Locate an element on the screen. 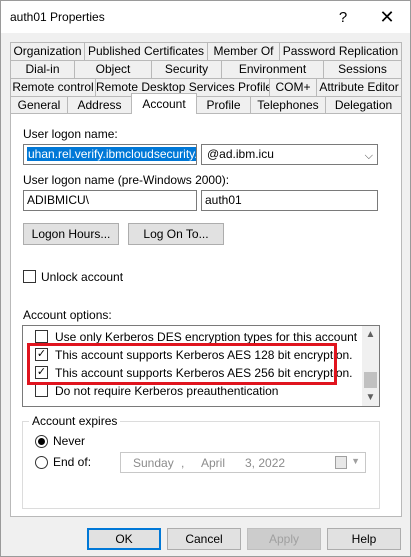  tab-security: Security is located at coordinates (186, 69).